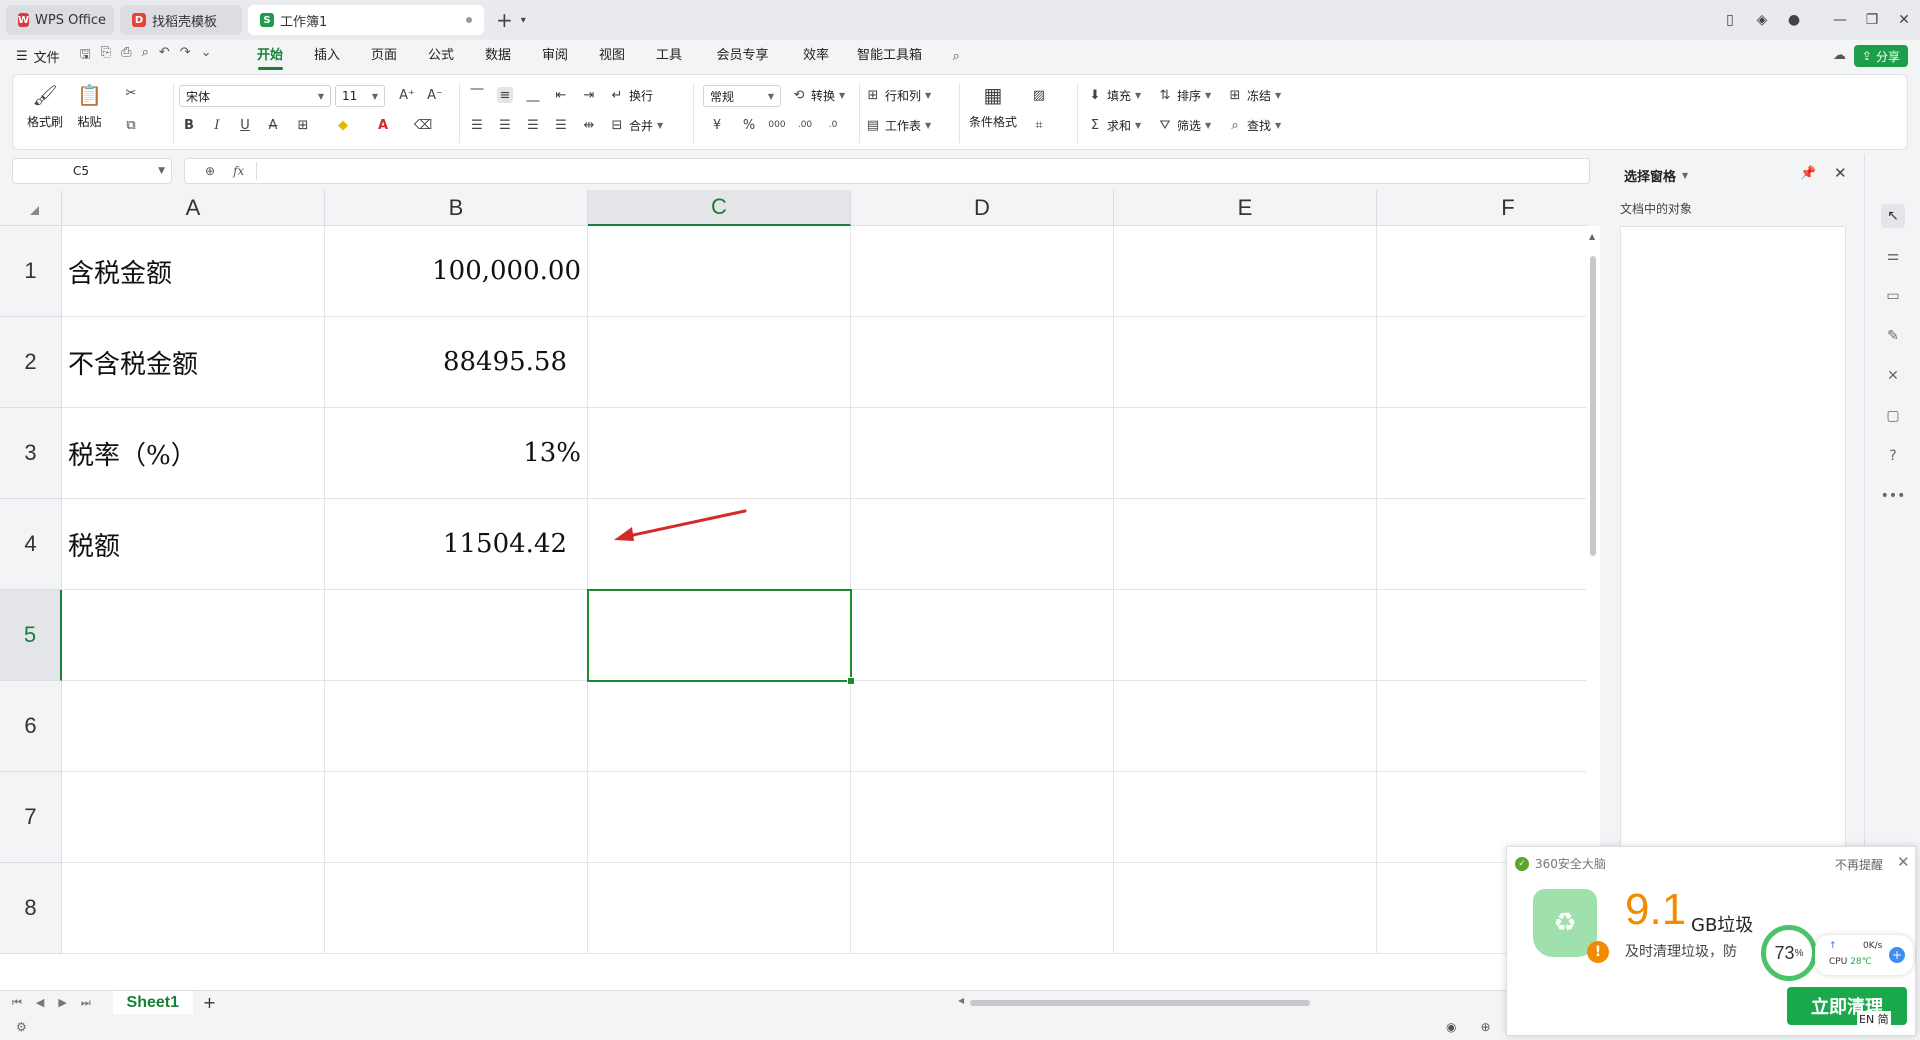 The width and height of the screenshot is (1920, 1040). I want to click on cell-a8, so click(193, 908).